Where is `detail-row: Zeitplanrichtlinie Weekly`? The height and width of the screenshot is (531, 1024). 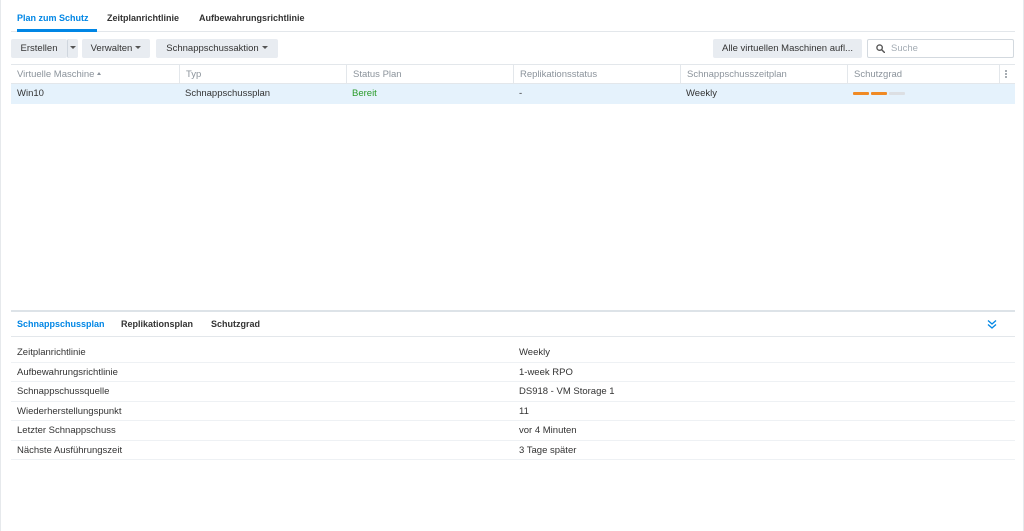
detail-row: Zeitplanrichtlinie Weekly is located at coordinates (513, 353).